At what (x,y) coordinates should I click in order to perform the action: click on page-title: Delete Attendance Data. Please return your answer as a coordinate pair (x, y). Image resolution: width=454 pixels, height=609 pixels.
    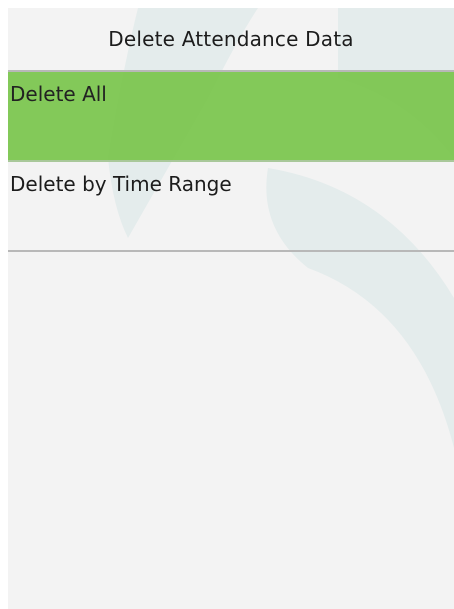
    Looking at the image, I should click on (231, 40).